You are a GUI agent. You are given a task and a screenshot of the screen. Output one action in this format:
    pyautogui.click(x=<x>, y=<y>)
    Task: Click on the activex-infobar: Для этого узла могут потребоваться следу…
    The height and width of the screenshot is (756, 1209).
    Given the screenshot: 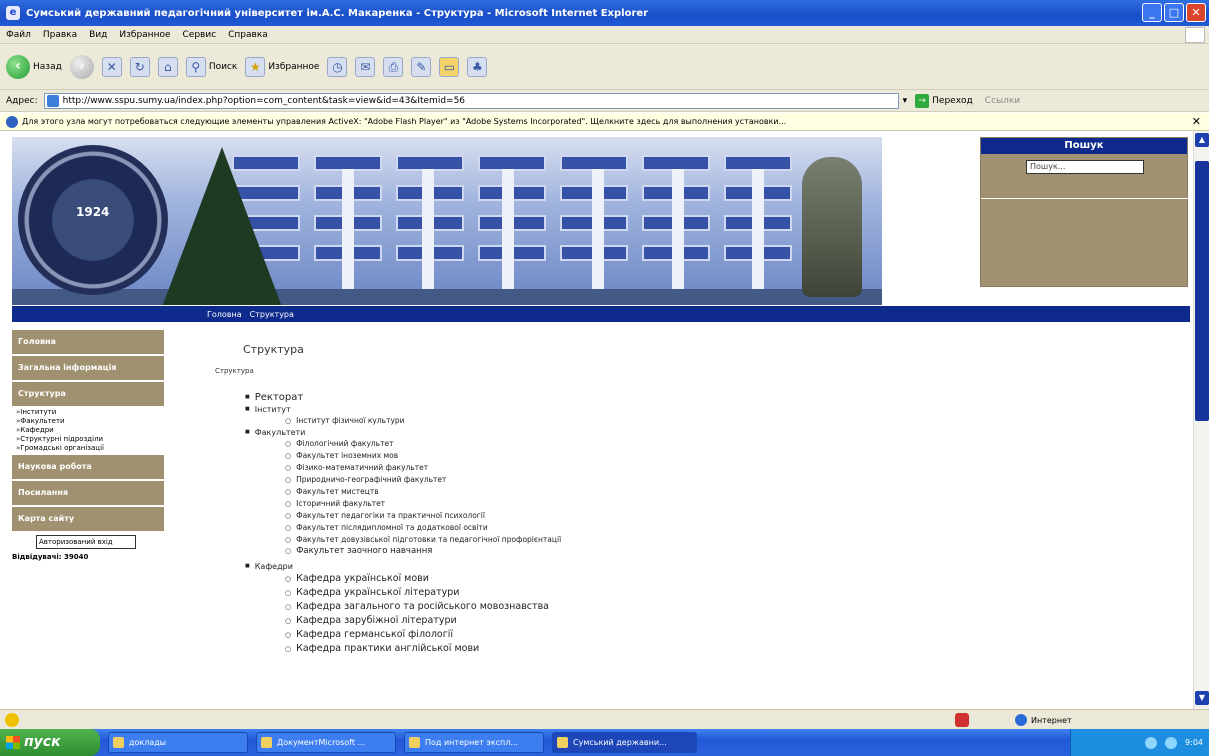 What is the action you would take?
    pyautogui.click(x=604, y=122)
    